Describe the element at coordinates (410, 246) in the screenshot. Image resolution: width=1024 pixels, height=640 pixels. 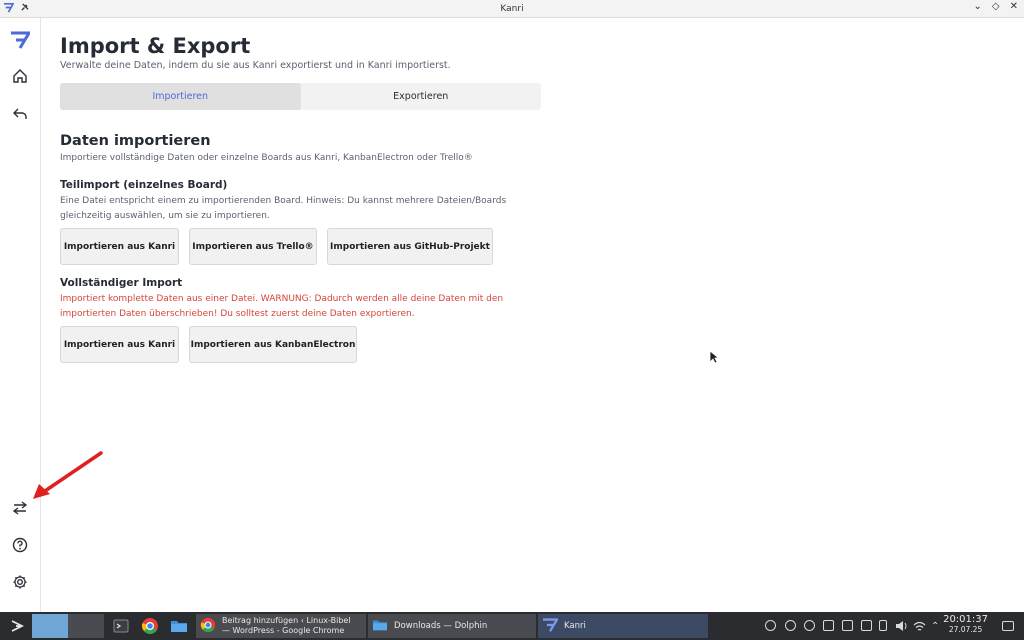
I see `import-github-button: Importieren aus GitHub-Projekt` at that location.